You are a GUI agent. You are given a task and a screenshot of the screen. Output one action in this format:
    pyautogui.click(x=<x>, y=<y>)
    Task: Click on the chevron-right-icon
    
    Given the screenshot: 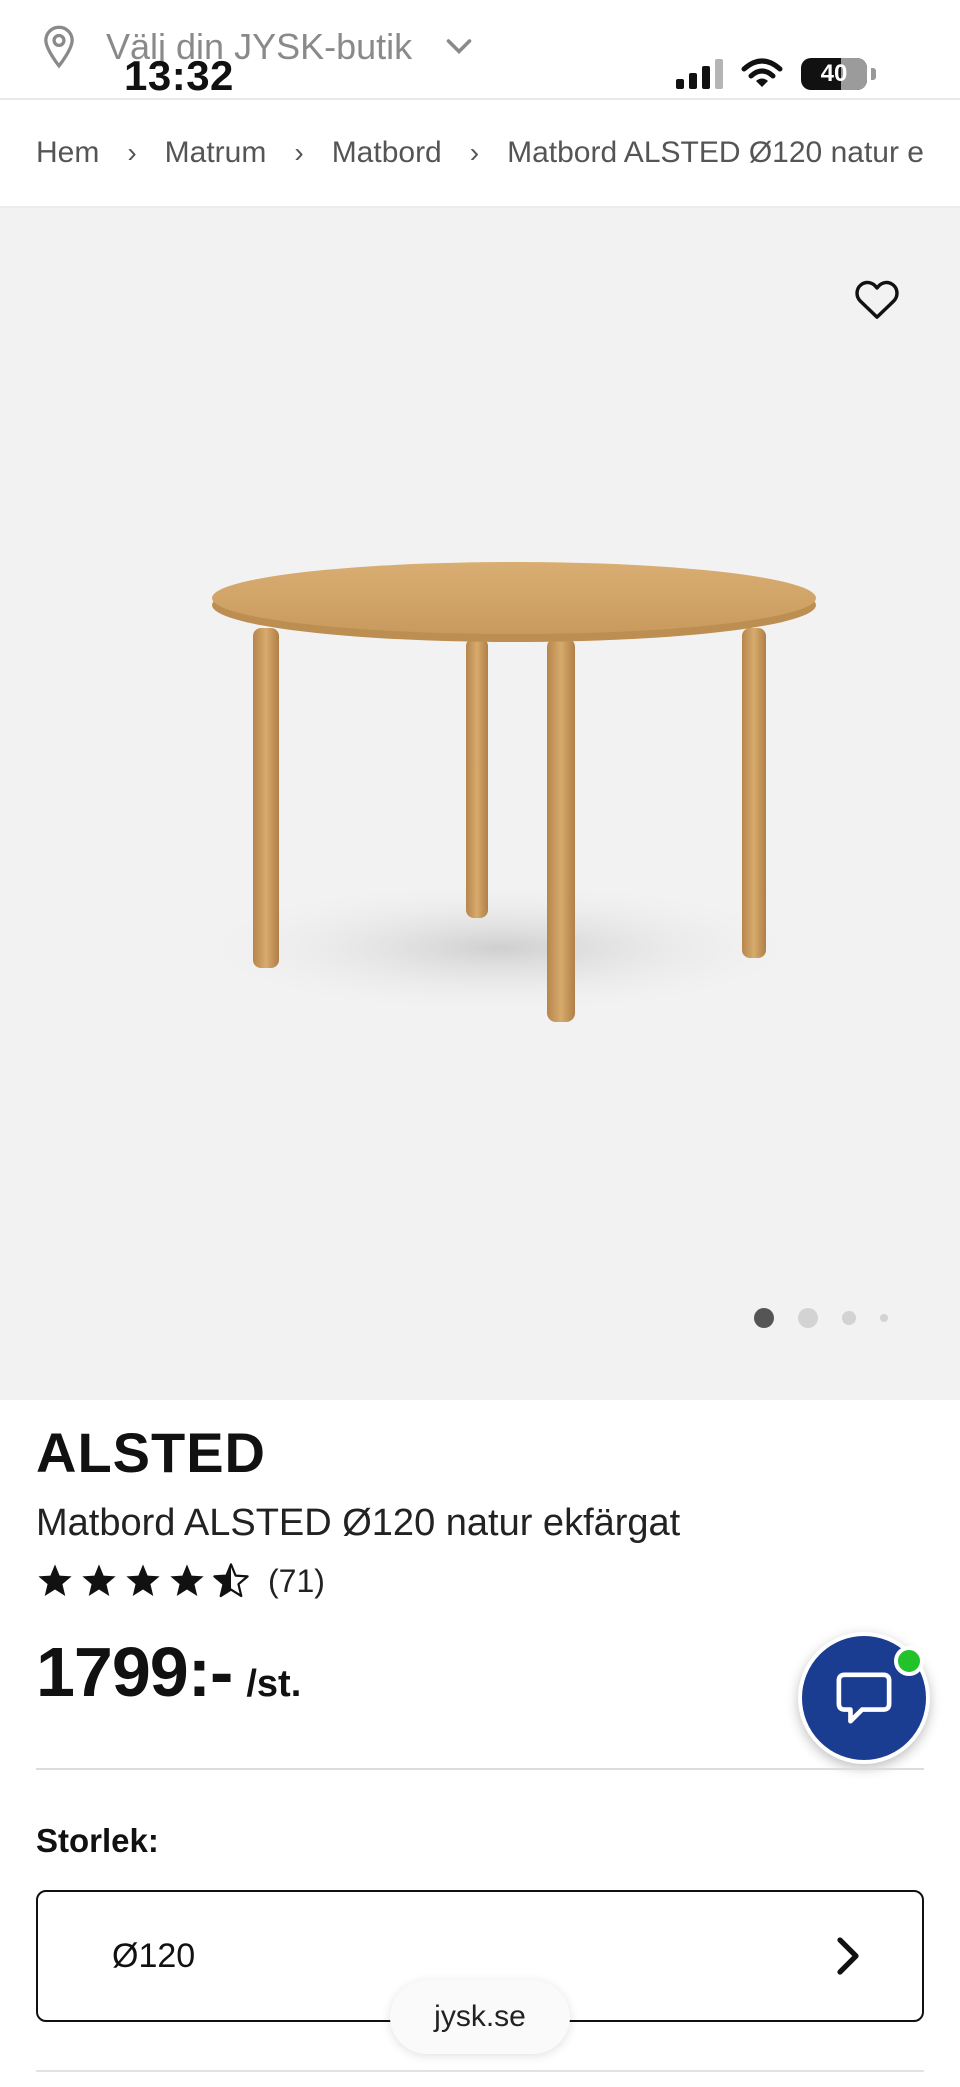 What is the action you would take?
    pyautogui.click(x=848, y=1956)
    